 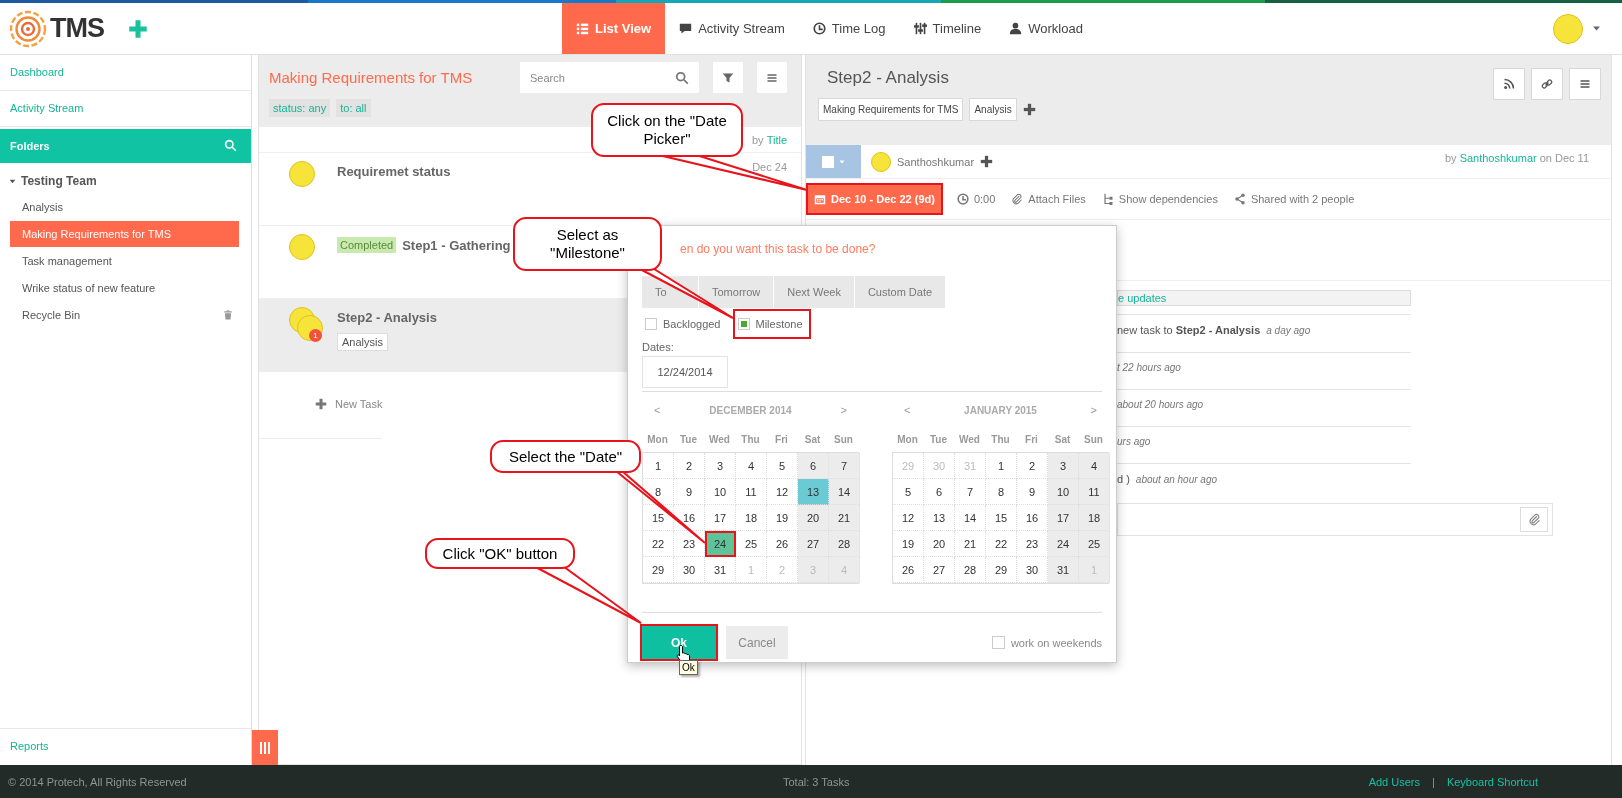 What do you see at coordinates (769, 167) in the screenshot?
I see `task-date: Dec 24` at bounding box center [769, 167].